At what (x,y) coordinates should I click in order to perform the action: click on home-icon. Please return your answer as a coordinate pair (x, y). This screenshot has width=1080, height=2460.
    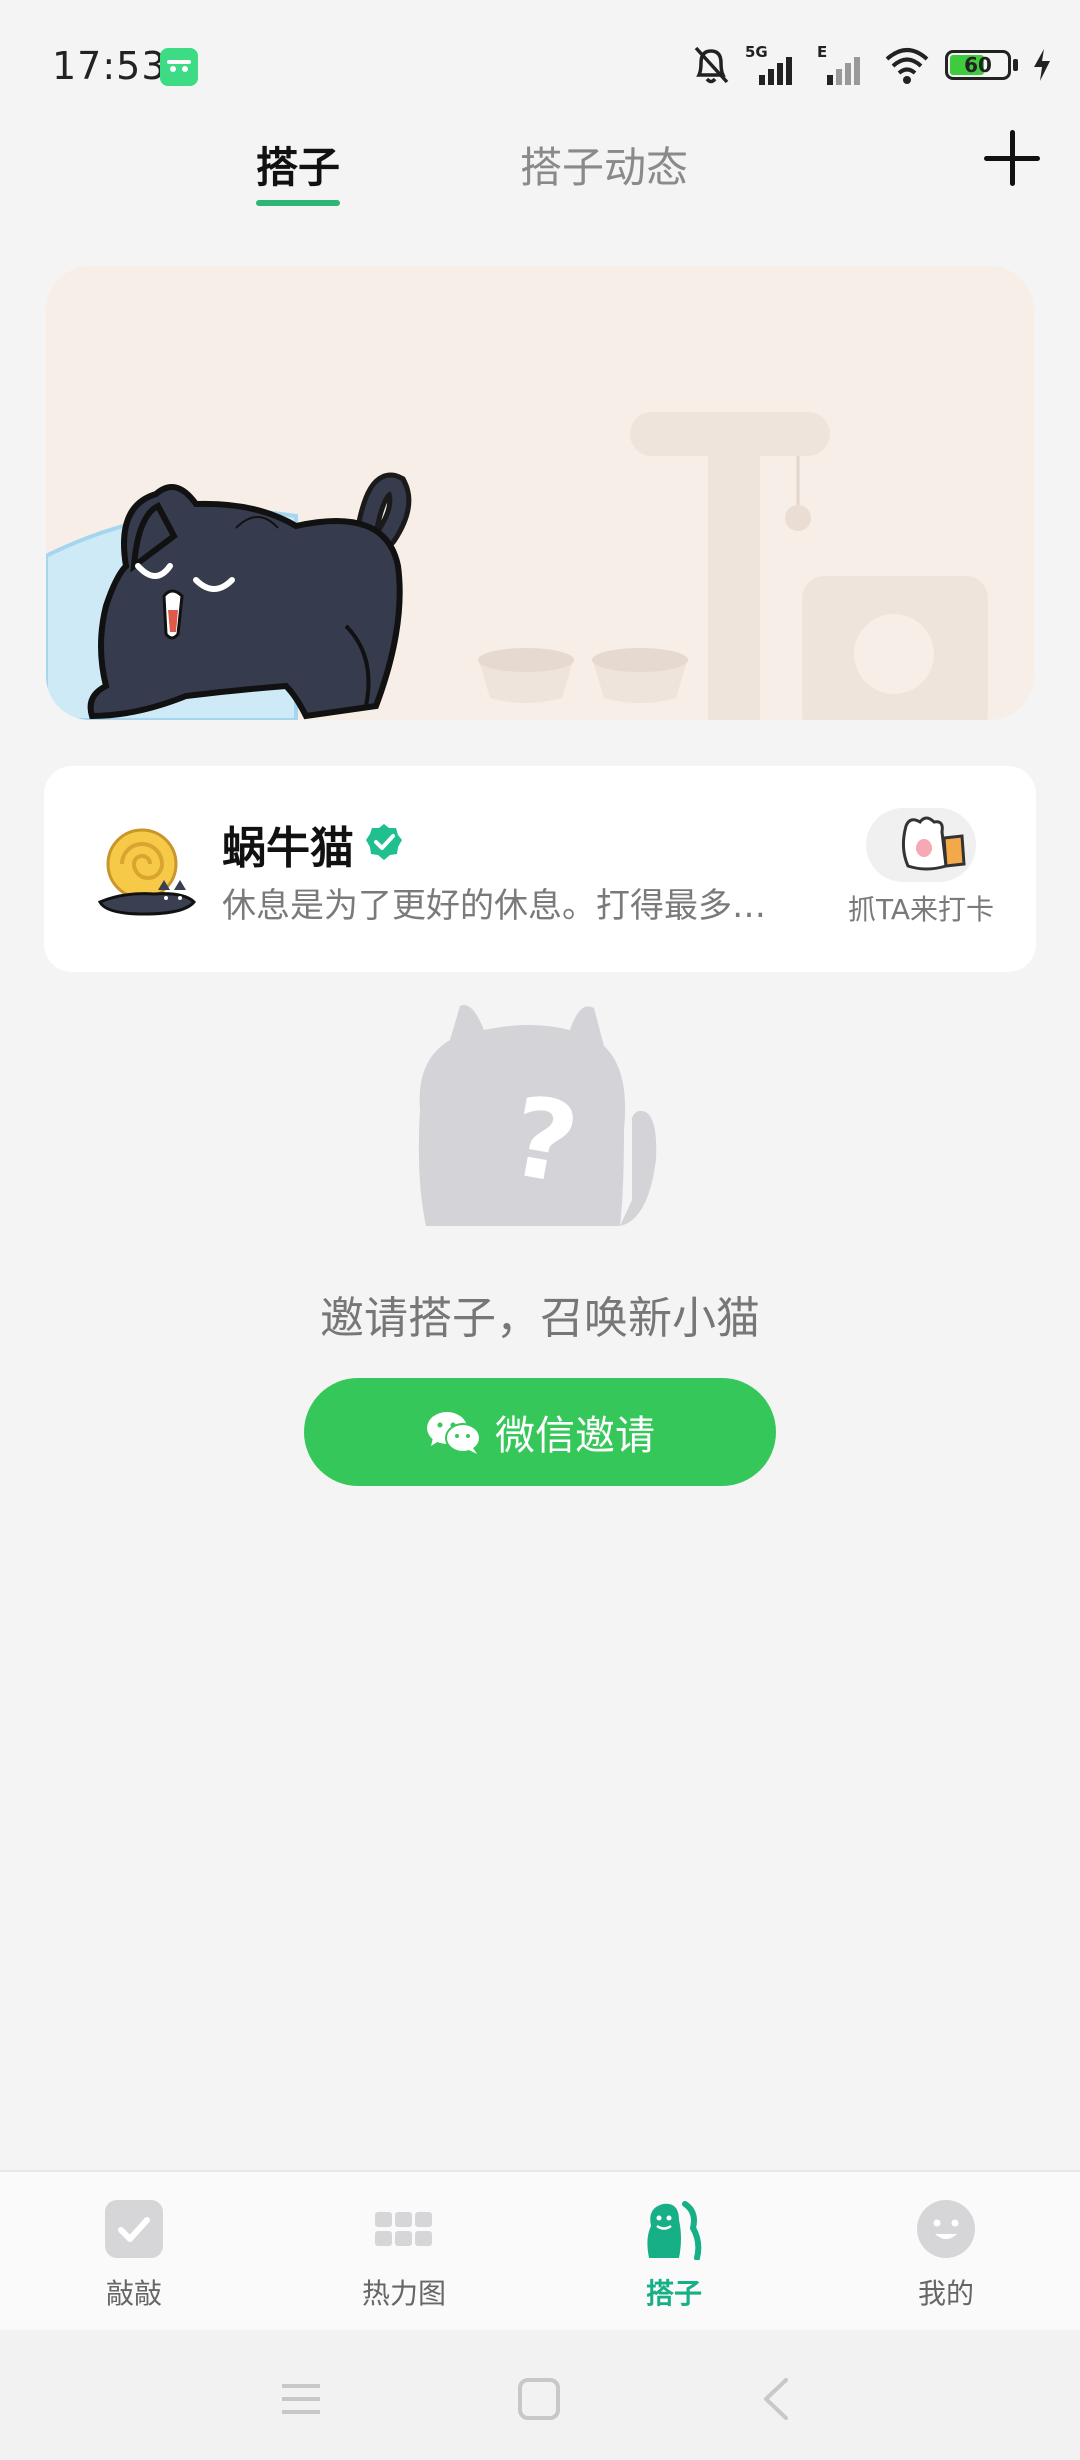
    Looking at the image, I should click on (539, 2399).